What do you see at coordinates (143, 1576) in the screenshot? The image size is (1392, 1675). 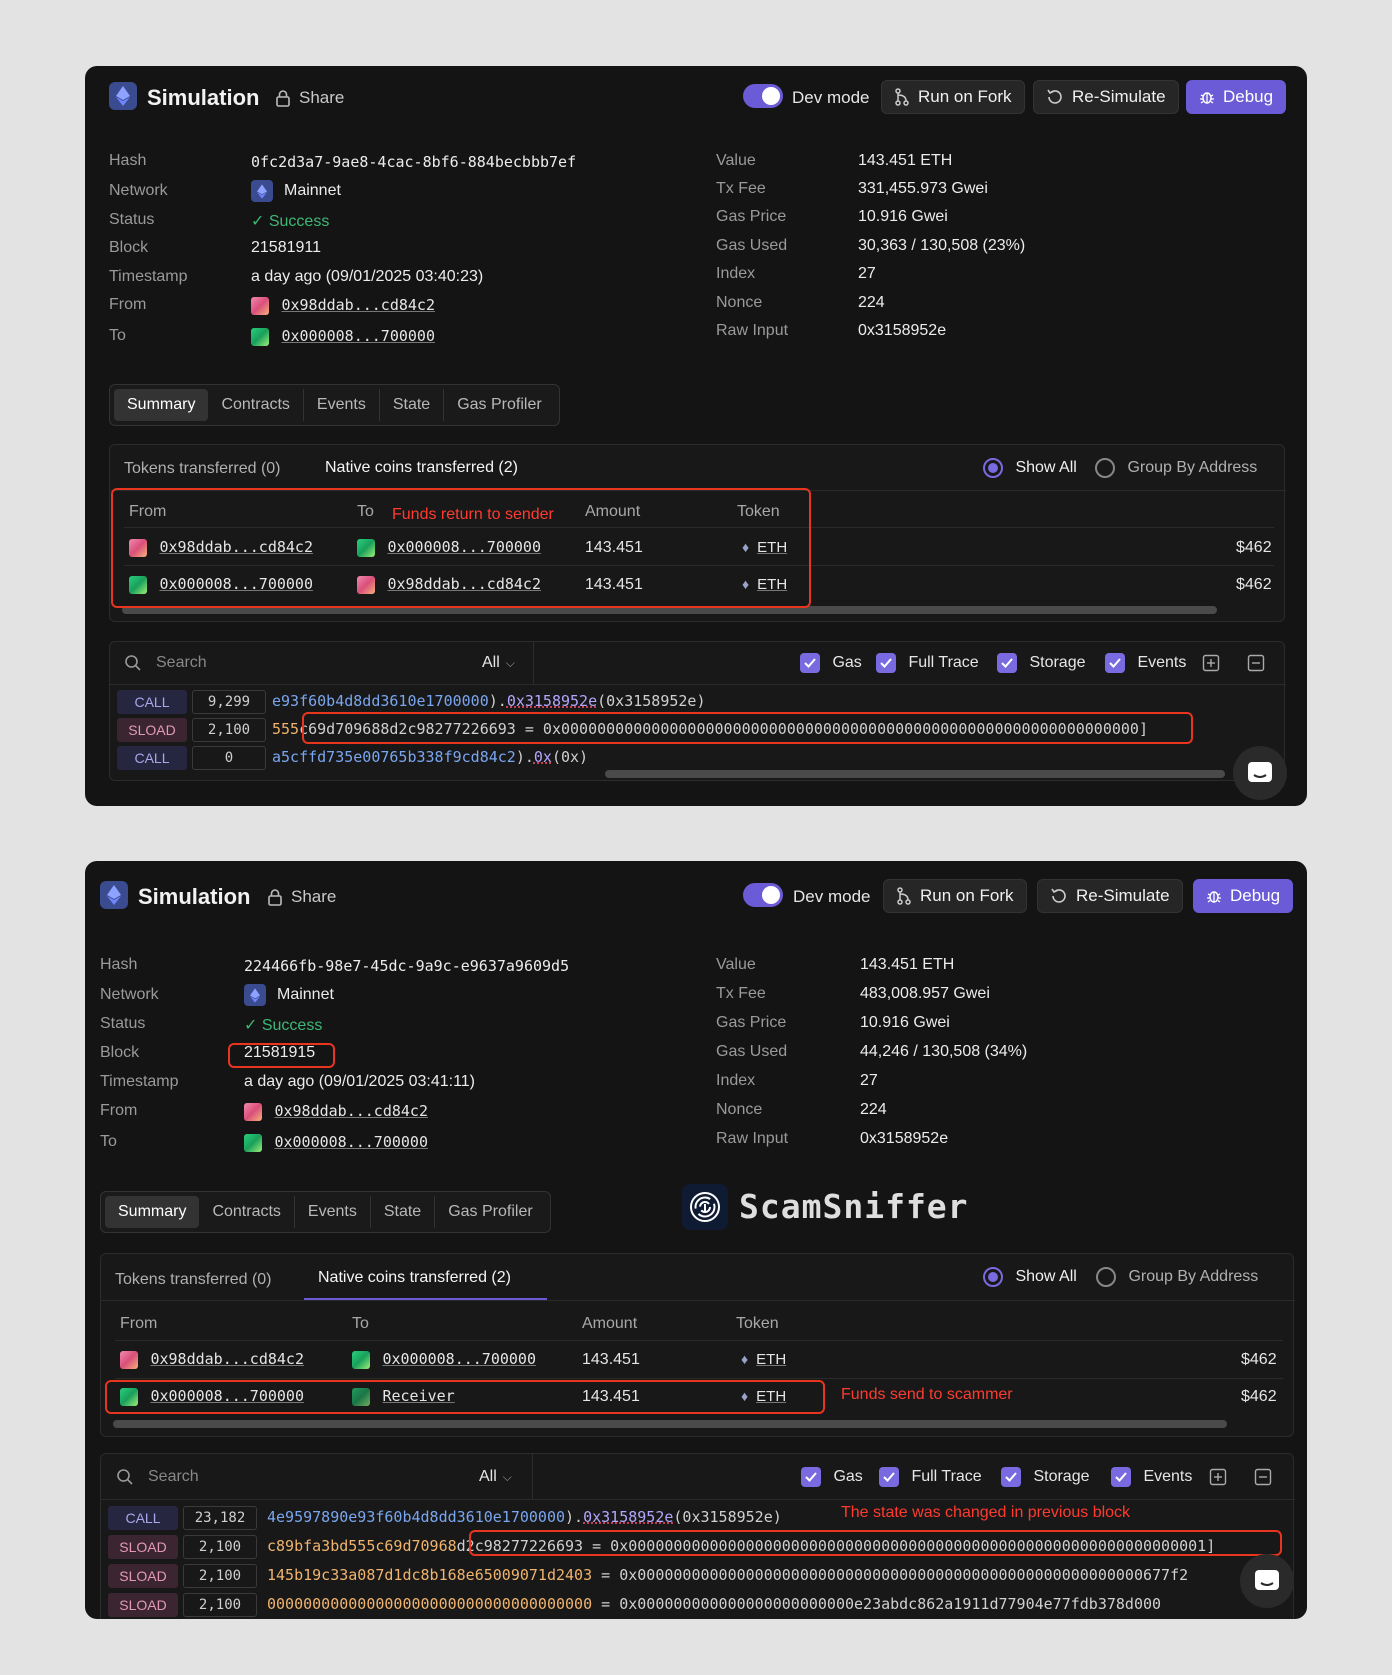 I see `opcode-badge: SLOAD` at bounding box center [143, 1576].